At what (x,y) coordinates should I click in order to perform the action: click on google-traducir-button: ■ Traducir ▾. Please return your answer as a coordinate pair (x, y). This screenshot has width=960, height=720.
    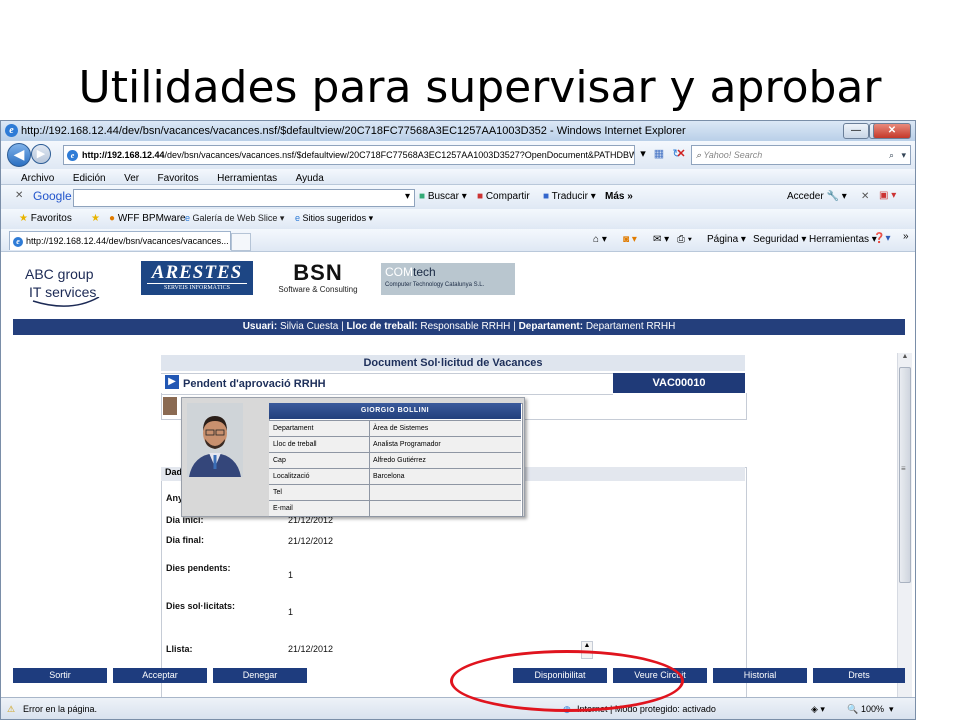
    Looking at the image, I should click on (569, 196).